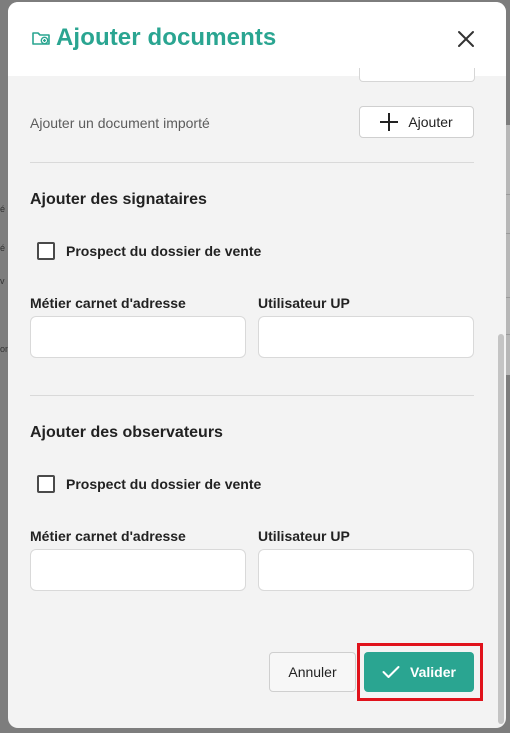 The image size is (510, 733). I want to click on signataires-utilisateur-label: Utilisateur UP, so click(304, 303).